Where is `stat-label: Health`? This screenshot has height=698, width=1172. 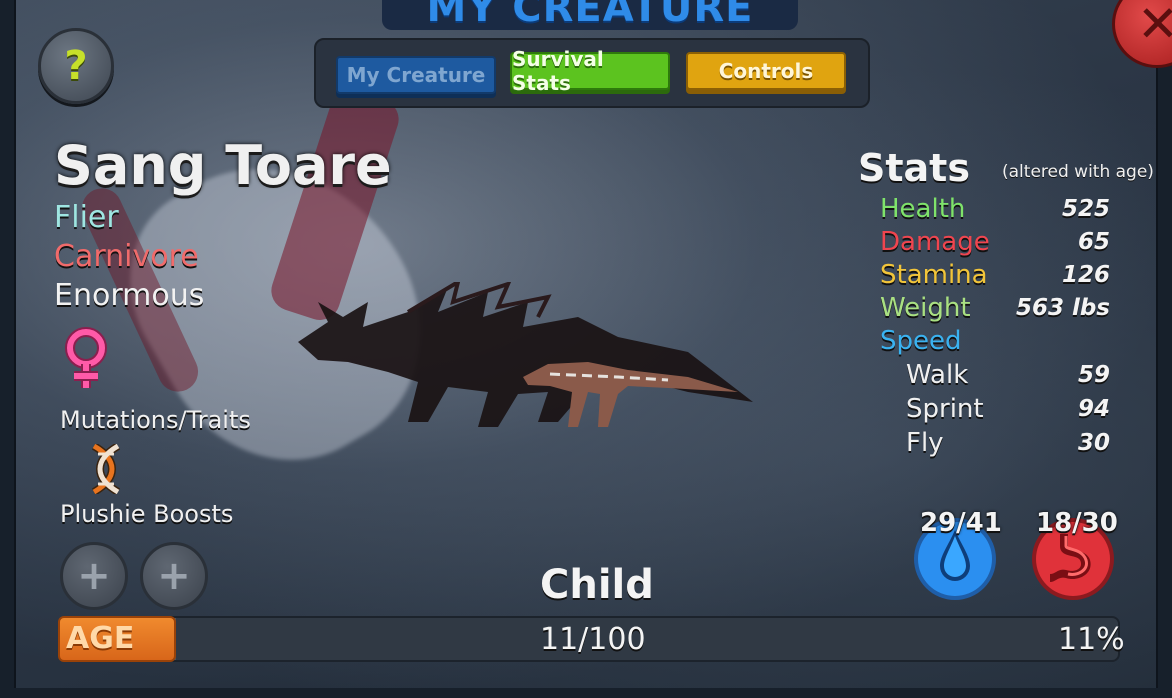
stat-label: Health is located at coordinates (923, 209).